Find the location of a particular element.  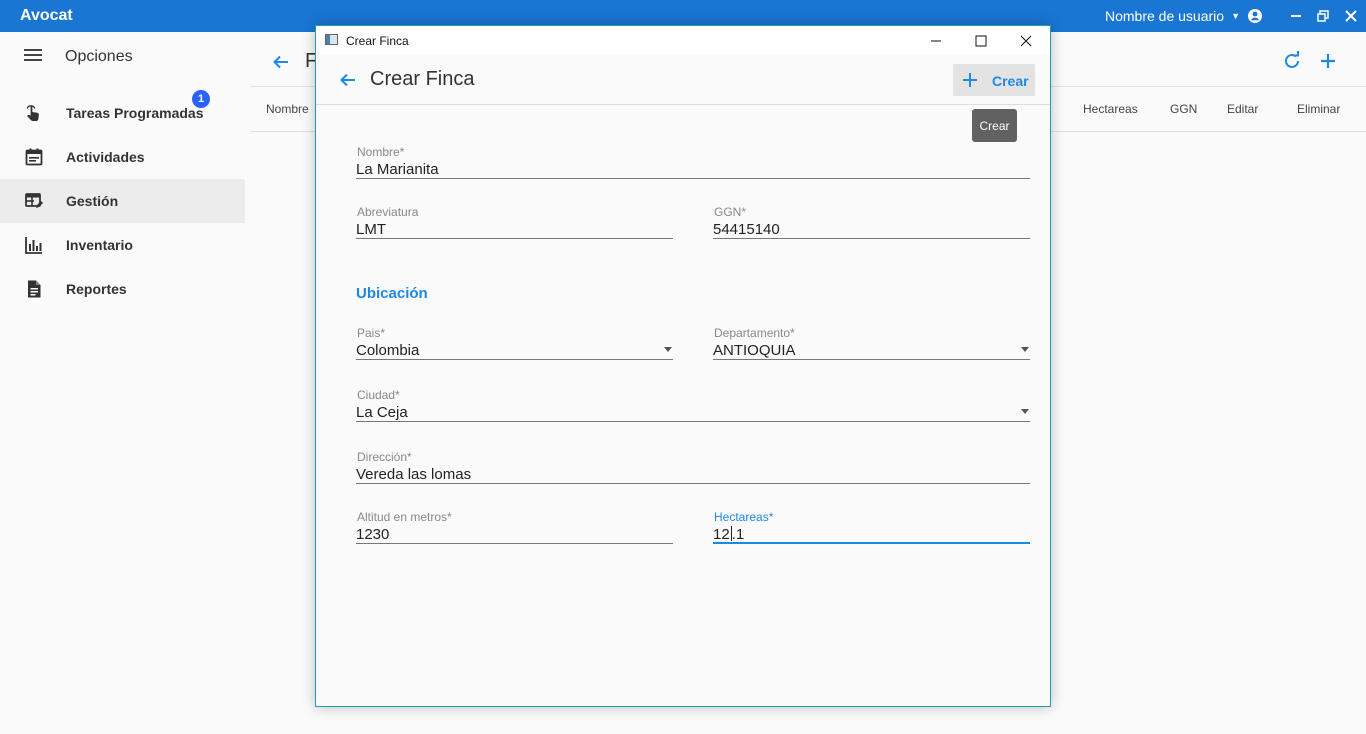

sidebar-header: Opciones is located at coordinates (122, 56).